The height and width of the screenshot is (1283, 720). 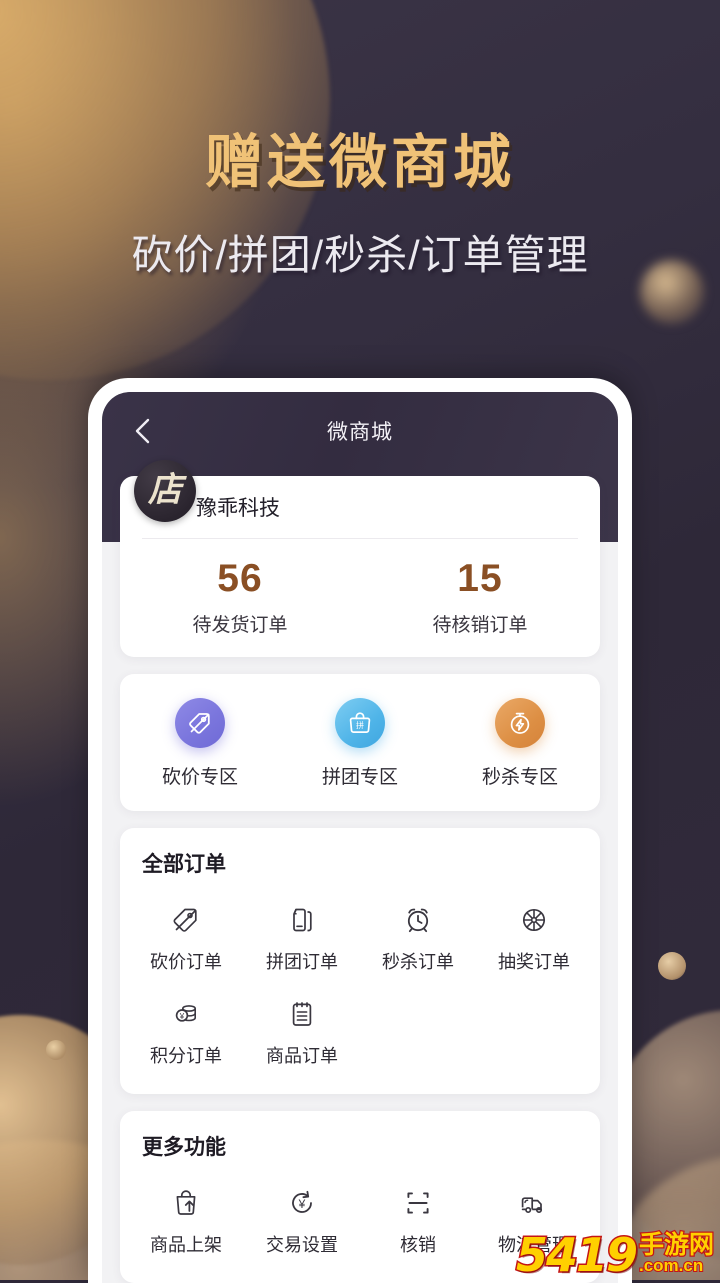 What do you see at coordinates (480, 578) in the screenshot?
I see `stat-value: 15` at bounding box center [480, 578].